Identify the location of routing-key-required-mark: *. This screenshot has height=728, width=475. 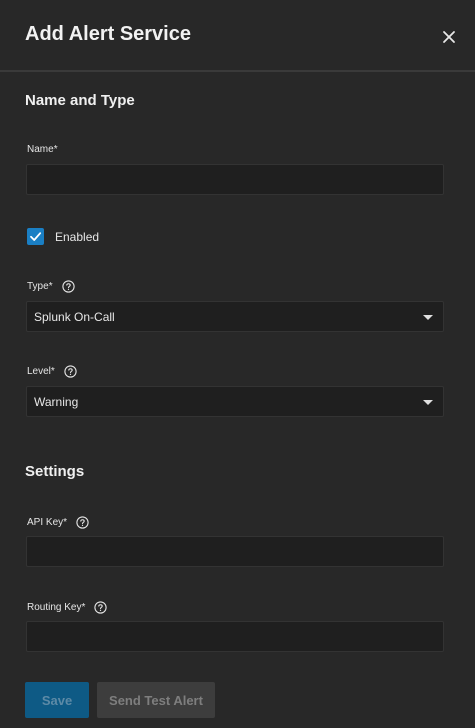
(83, 607).